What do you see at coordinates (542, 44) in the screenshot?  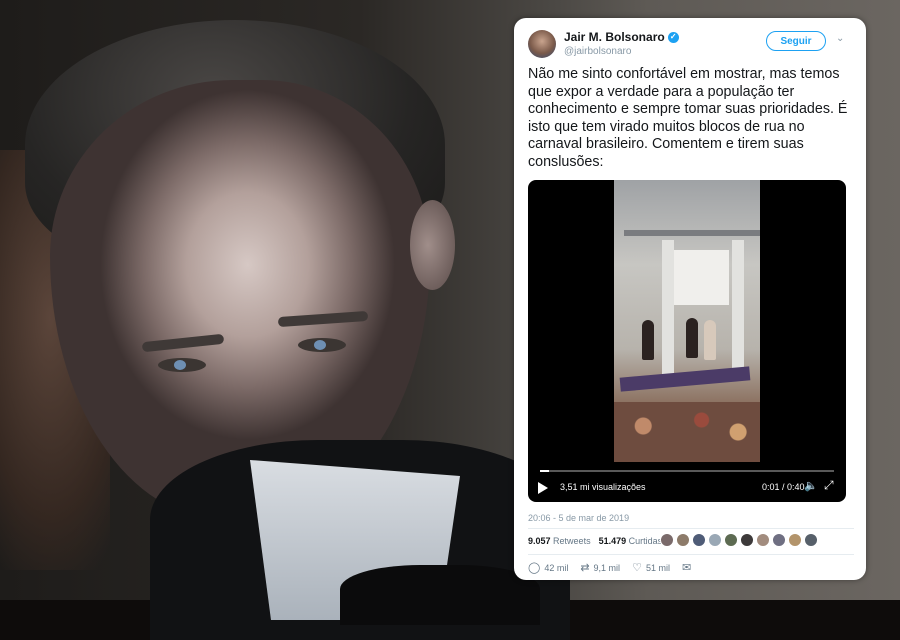 I see `avatar` at bounding box center [542, 44].